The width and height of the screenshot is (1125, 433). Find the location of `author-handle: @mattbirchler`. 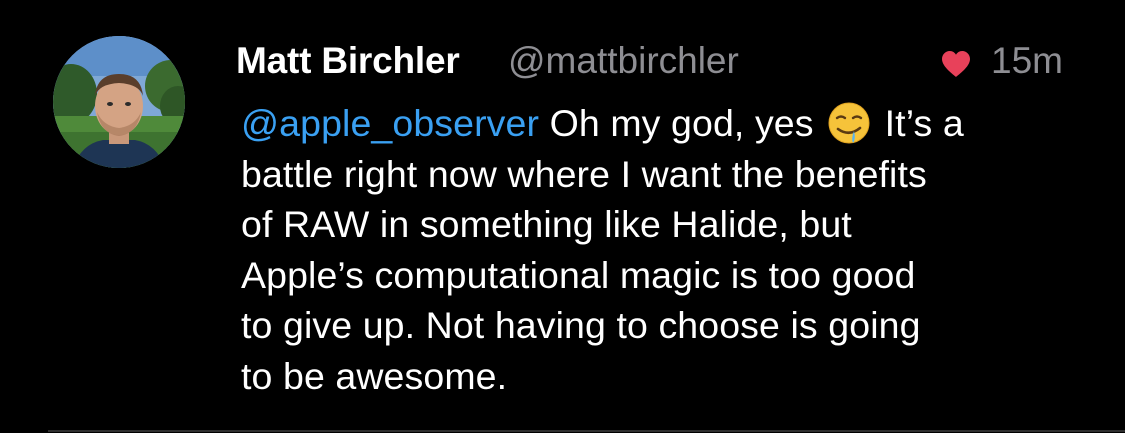

author-handle: @mattbirchler is located at coordinates (623, 61).